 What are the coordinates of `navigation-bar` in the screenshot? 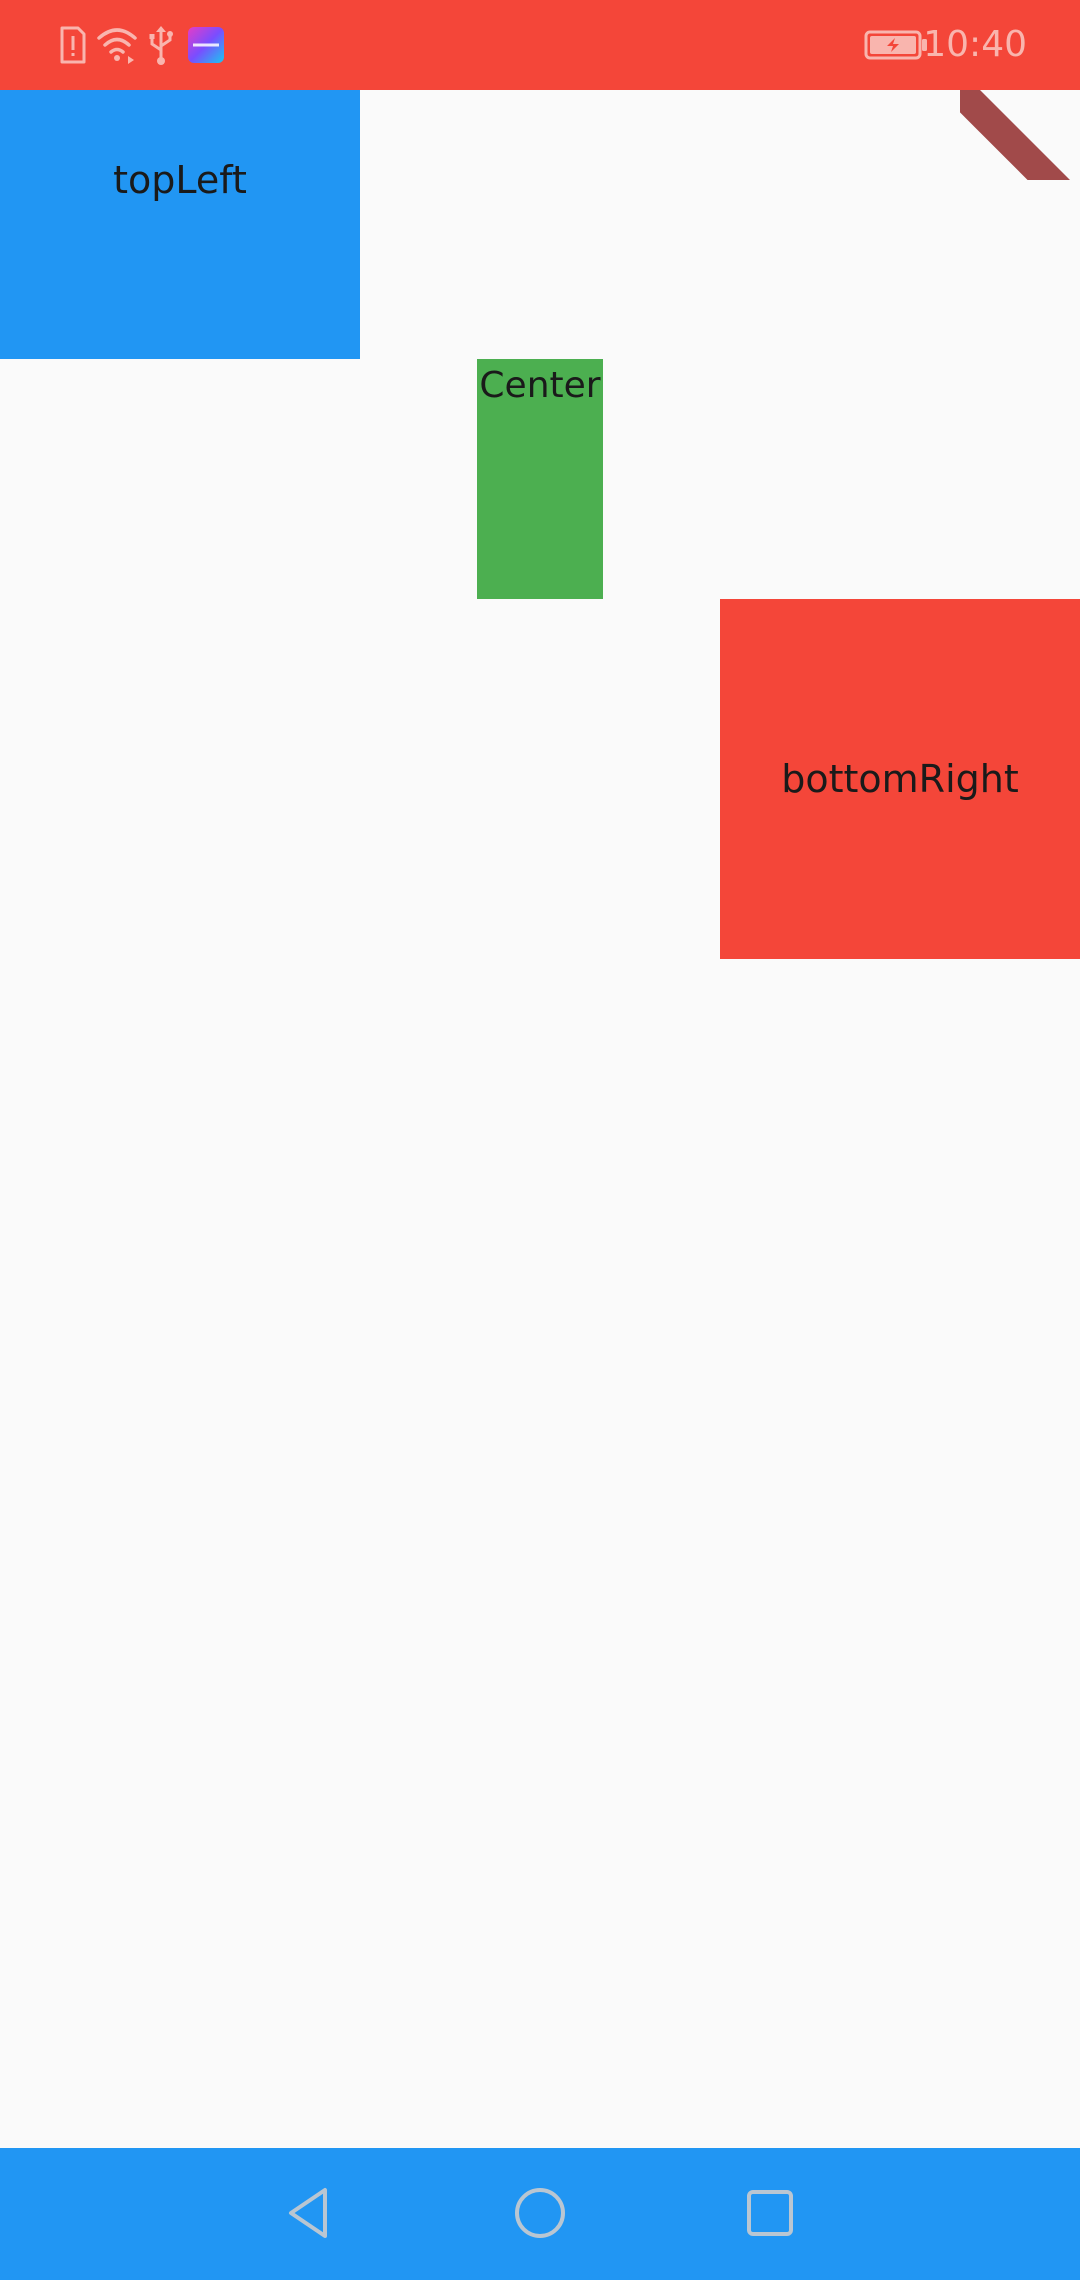 It's located at (540, 2214).